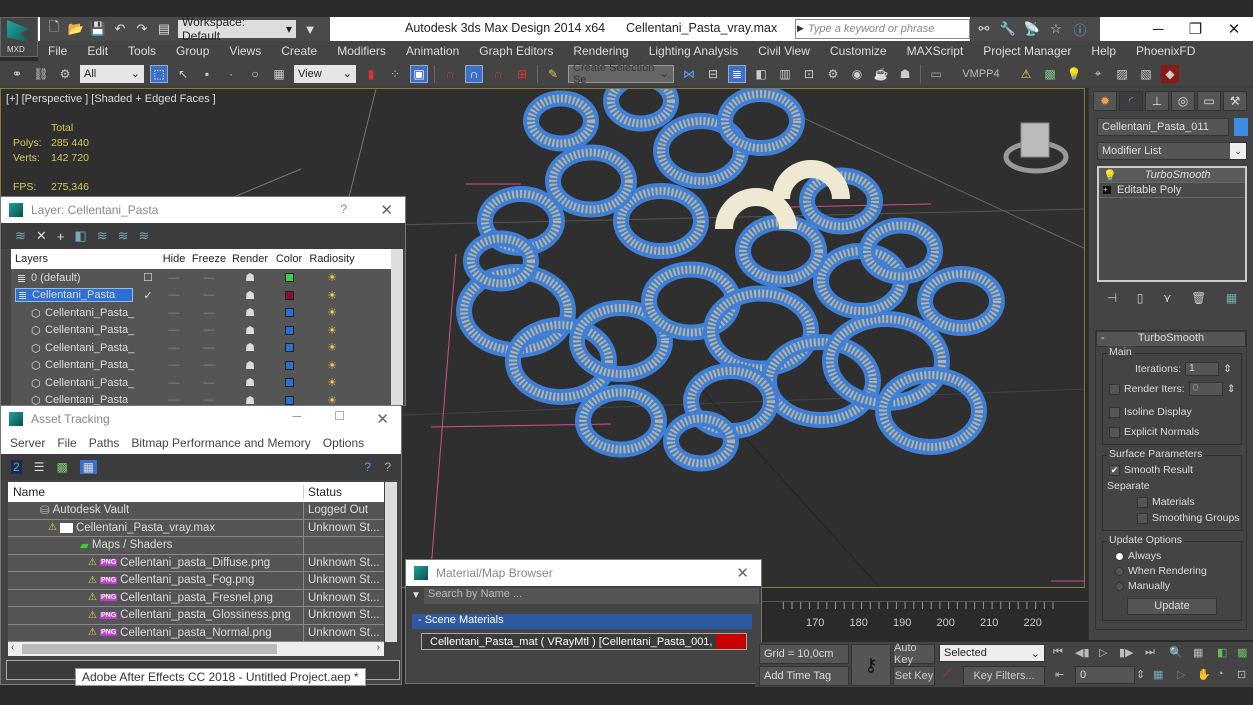 Image resolution: width=1253 pixels, height=705 pixels. Describe the element at coordinates (343, 209) in the screenshot. I see `help-button: ?` at that location.